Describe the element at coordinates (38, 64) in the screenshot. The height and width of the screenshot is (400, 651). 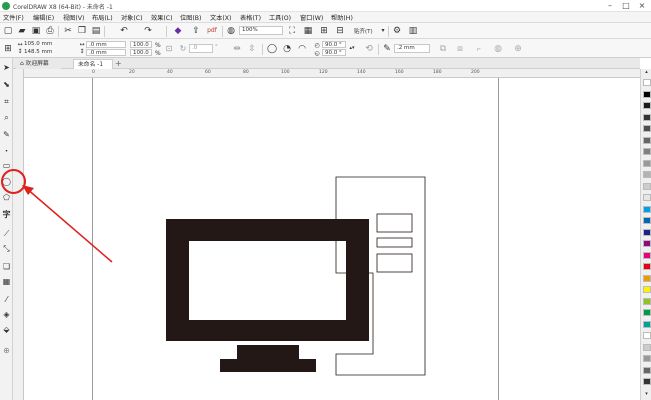
I see `tab-welcome-screen: ⌂ 欢迎屏幕` at that location.